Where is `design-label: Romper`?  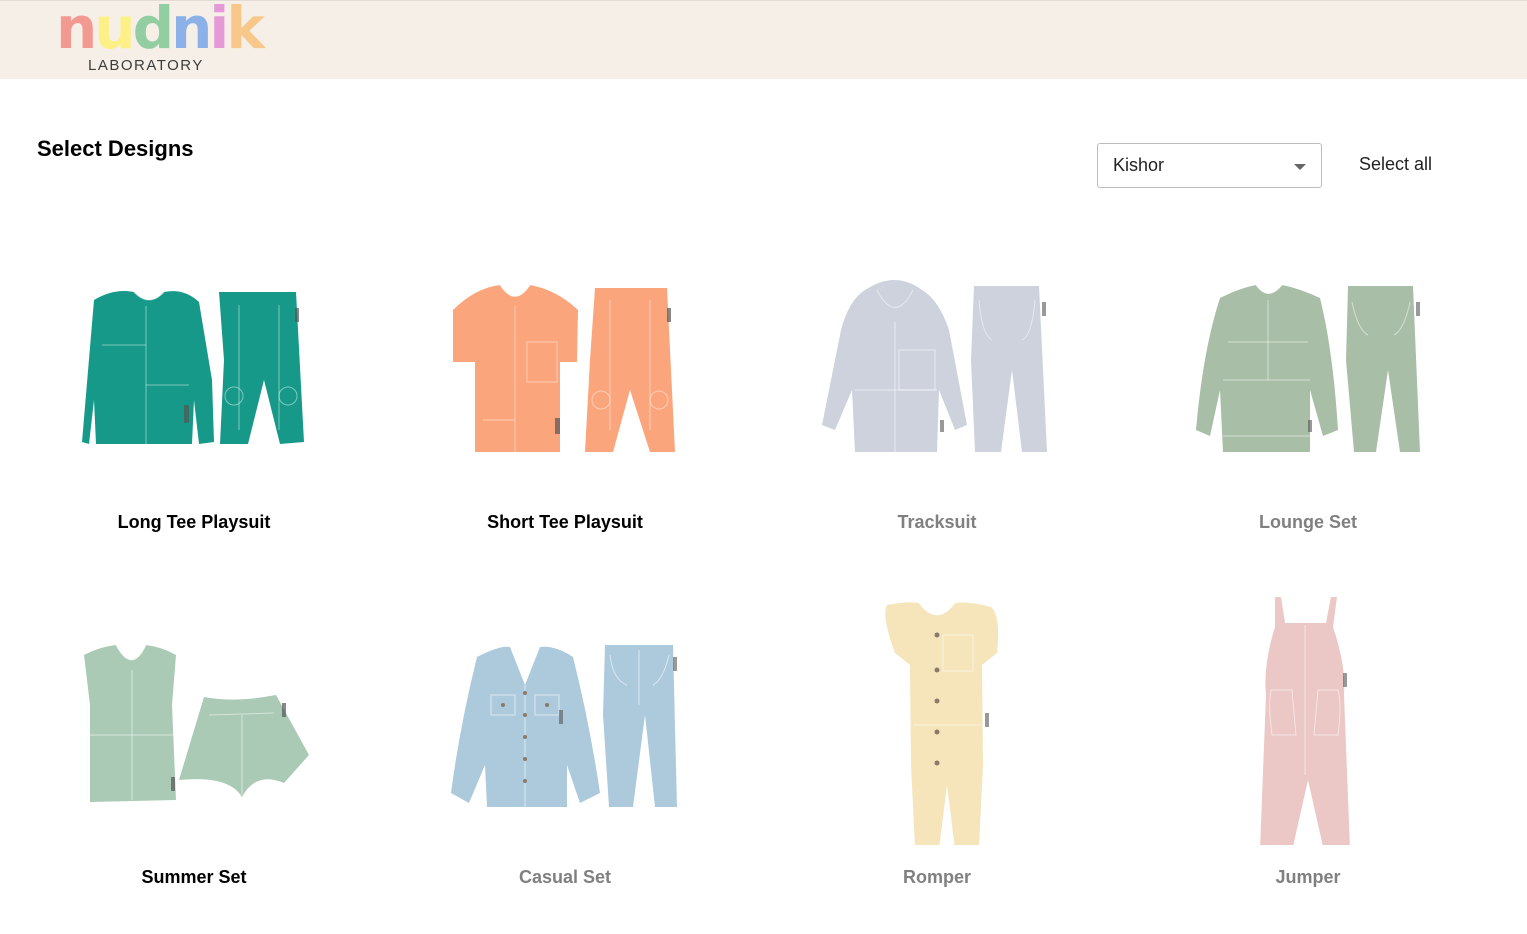
design-label: Romper is located at coordinates (936, 877).